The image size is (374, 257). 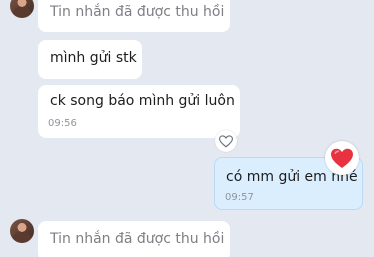 I want to click on message-text: mình gửi stk, so click(x=93, y=58).